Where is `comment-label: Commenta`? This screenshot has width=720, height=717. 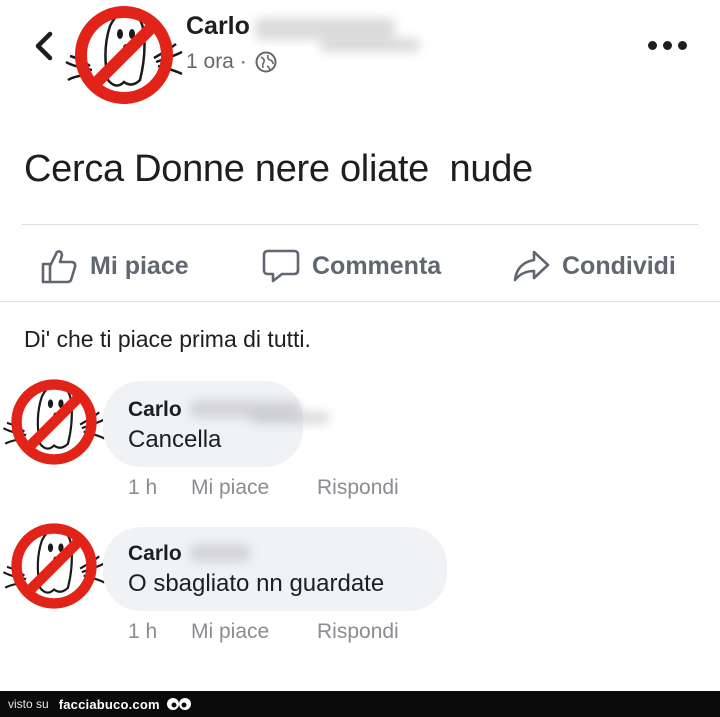
comment-label: Commenta is located at coordinates (377, 265).